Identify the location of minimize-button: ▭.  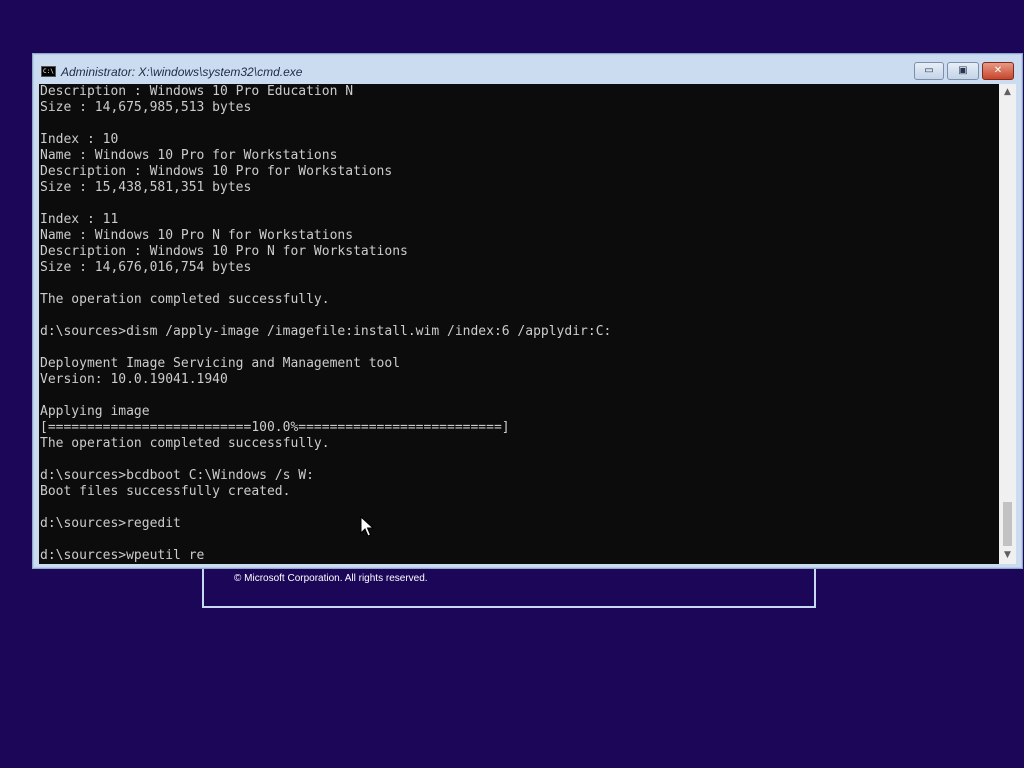
(929, 71).